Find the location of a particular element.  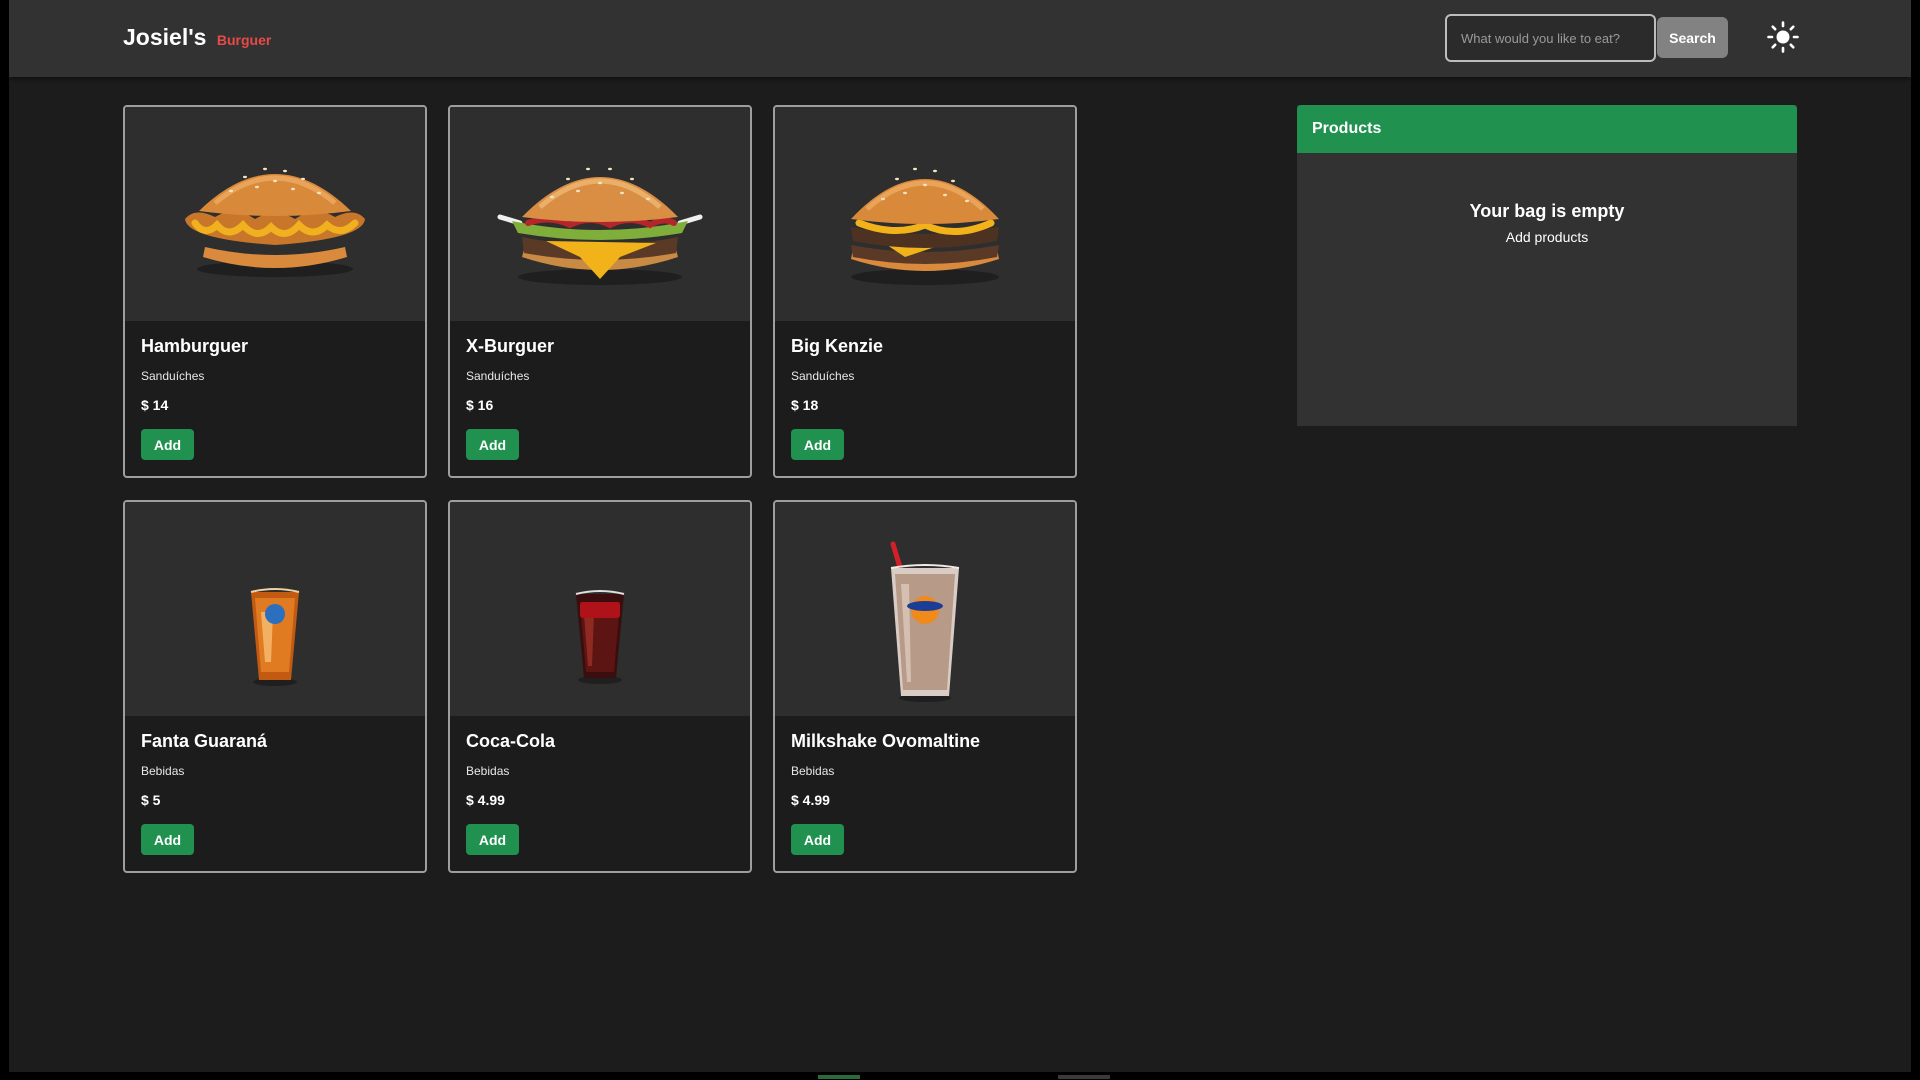

cart-header: Products is located at coordinates (1547, 129).